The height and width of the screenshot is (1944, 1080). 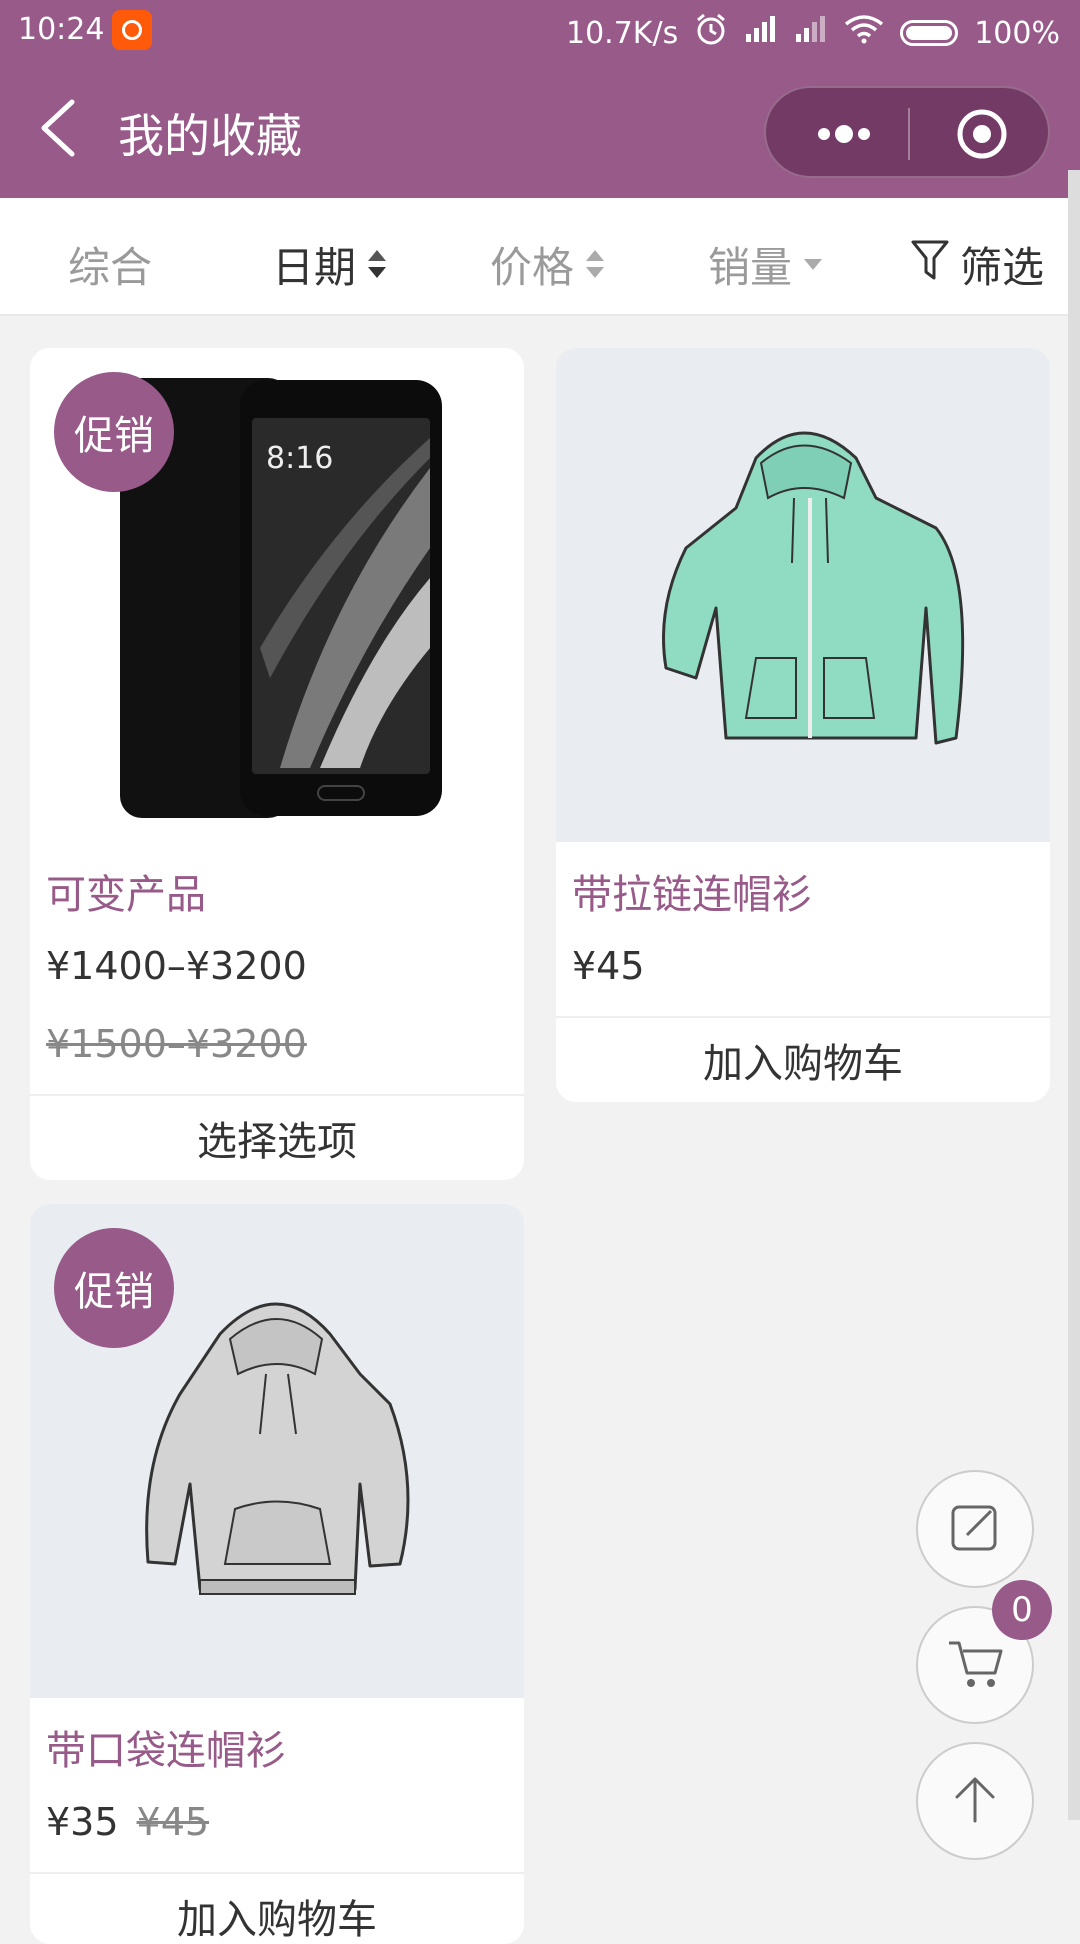 I want to click on more-dots-icon, so click(x=842, y=134).